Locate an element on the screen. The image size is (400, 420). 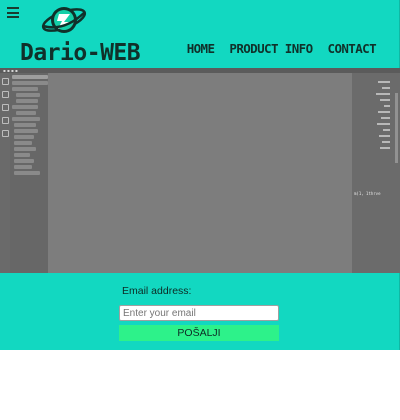
editor-minimap: m(1, 1thrve is located at coordinates (376, 173).